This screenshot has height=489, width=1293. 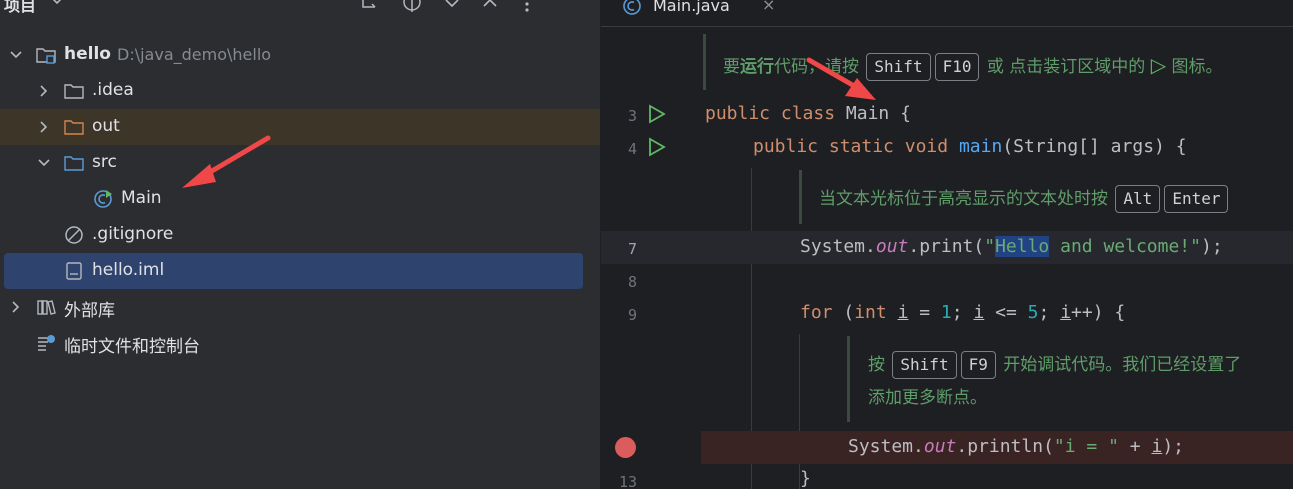 What do you see at coordinates (1006, 312) in the screenshot?
I see `code-text: <=` at bounding box center [1006, 312].